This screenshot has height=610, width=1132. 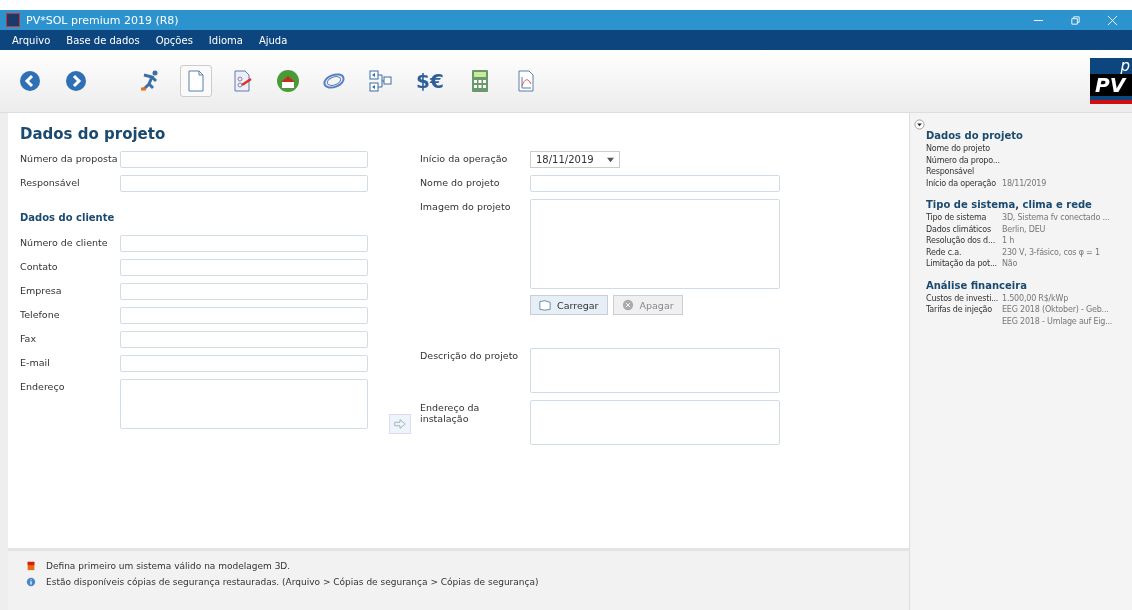 What do you see at coordinates (76, 81) in the screenshot?
I see `forward-icon` at bounding box center [76, 81].